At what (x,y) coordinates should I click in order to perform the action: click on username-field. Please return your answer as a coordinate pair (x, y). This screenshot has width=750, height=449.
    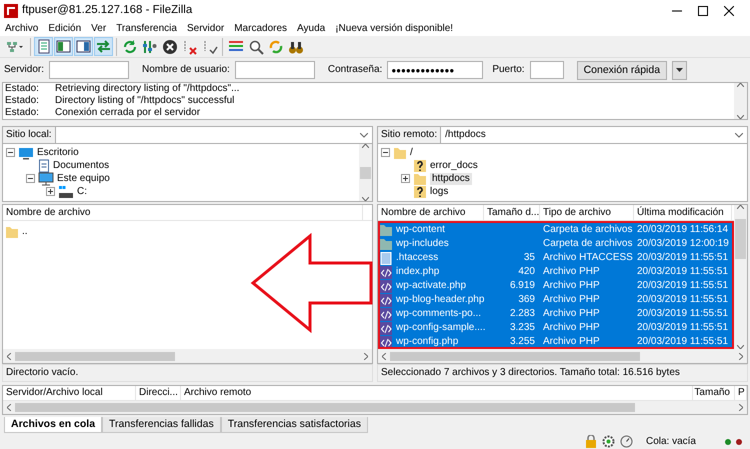
    Looking at the image, I should click on (274, 70).